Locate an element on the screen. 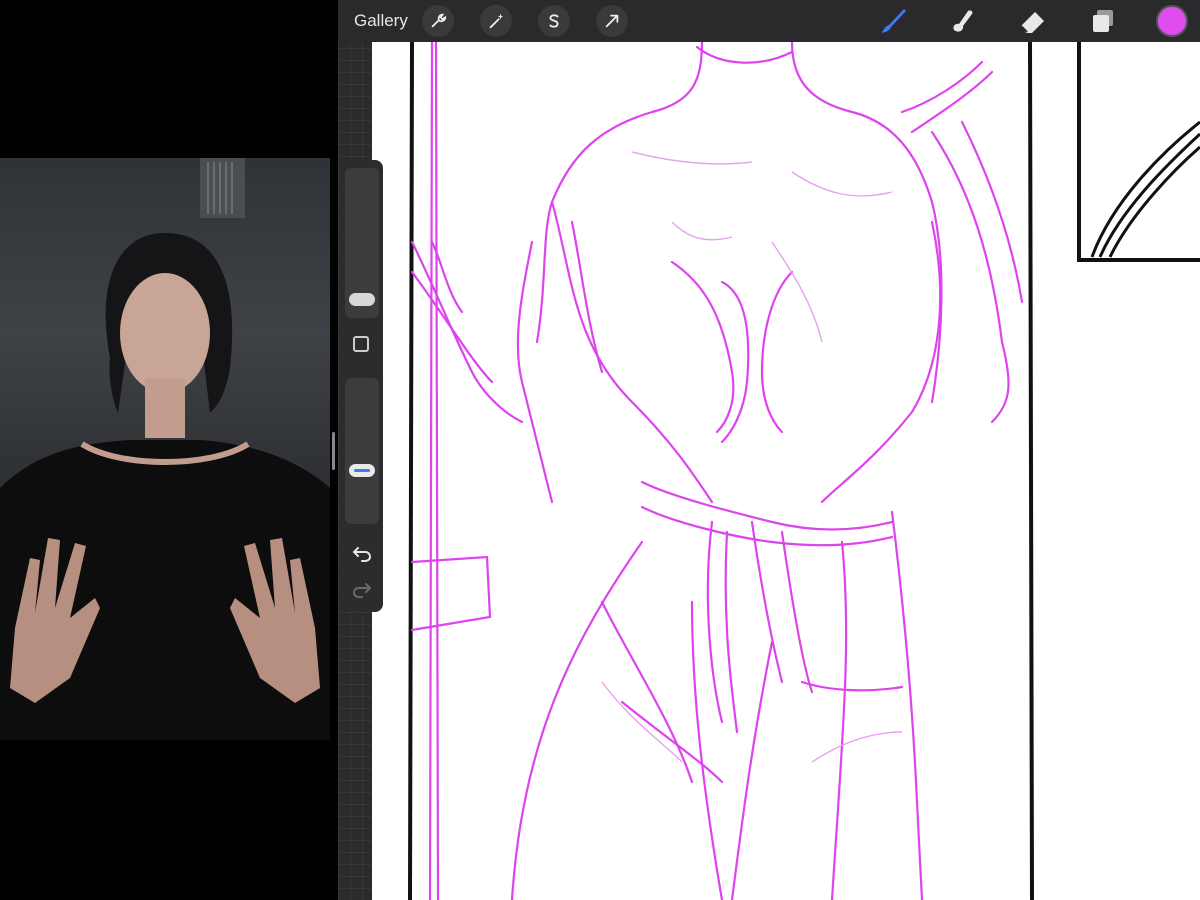  ink-sketch-corner is located at coordinates (1145, 189).